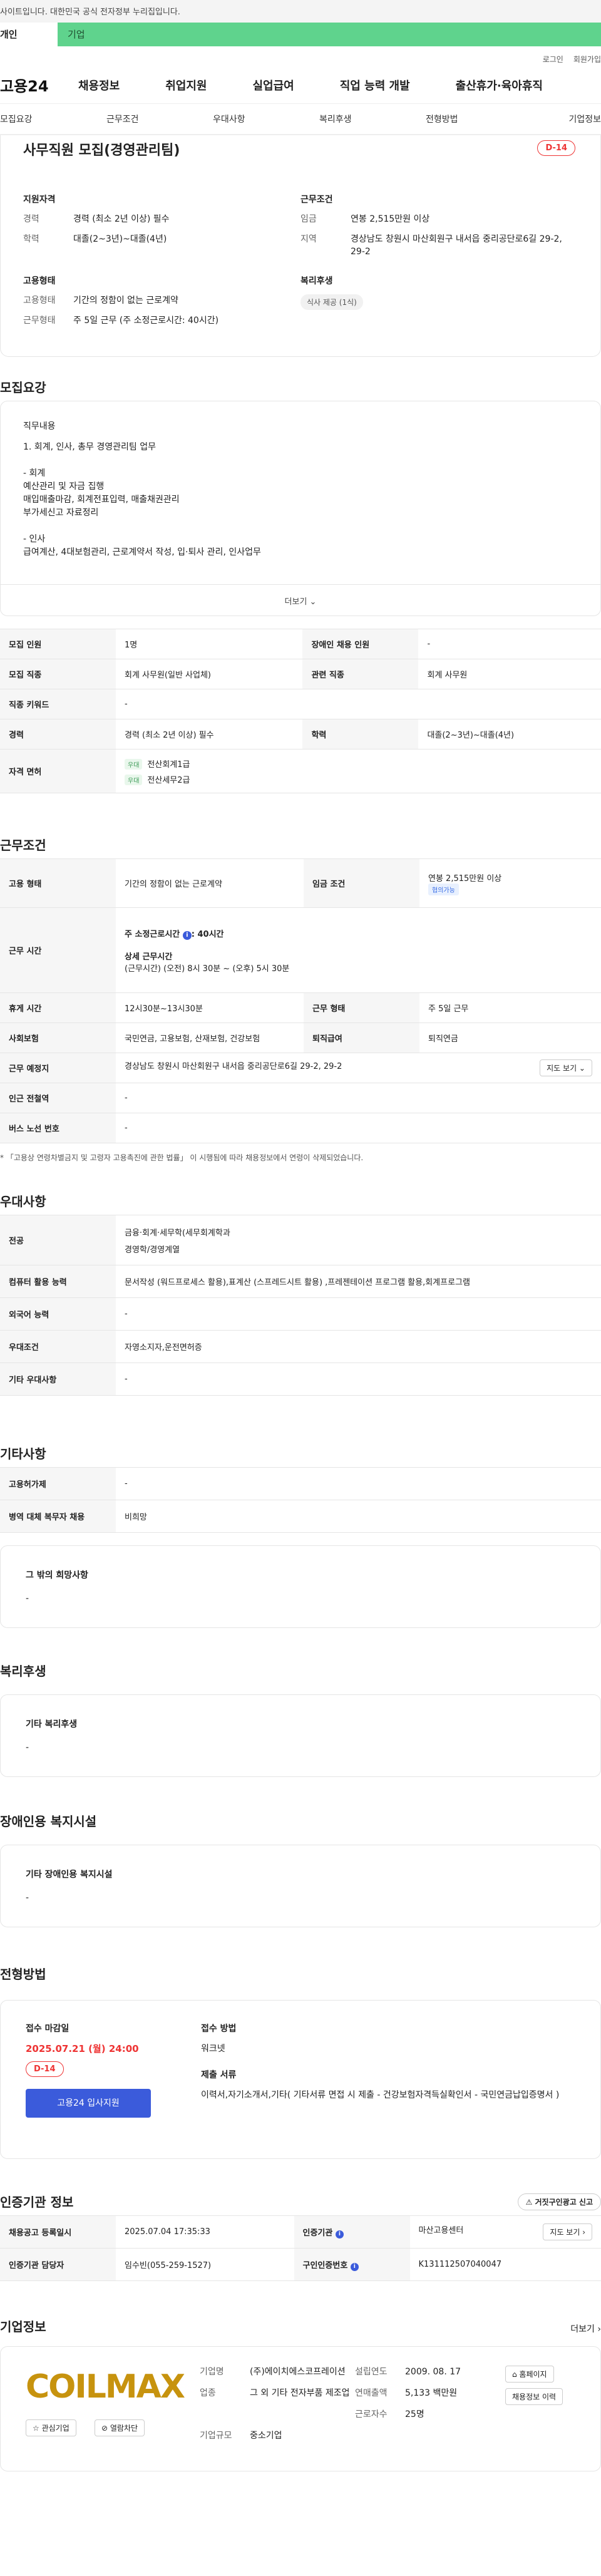  Describe the element at coordinates (61, 513) in the screenshot. I see `duty-line: 부가세신고 자료정리` at that location.